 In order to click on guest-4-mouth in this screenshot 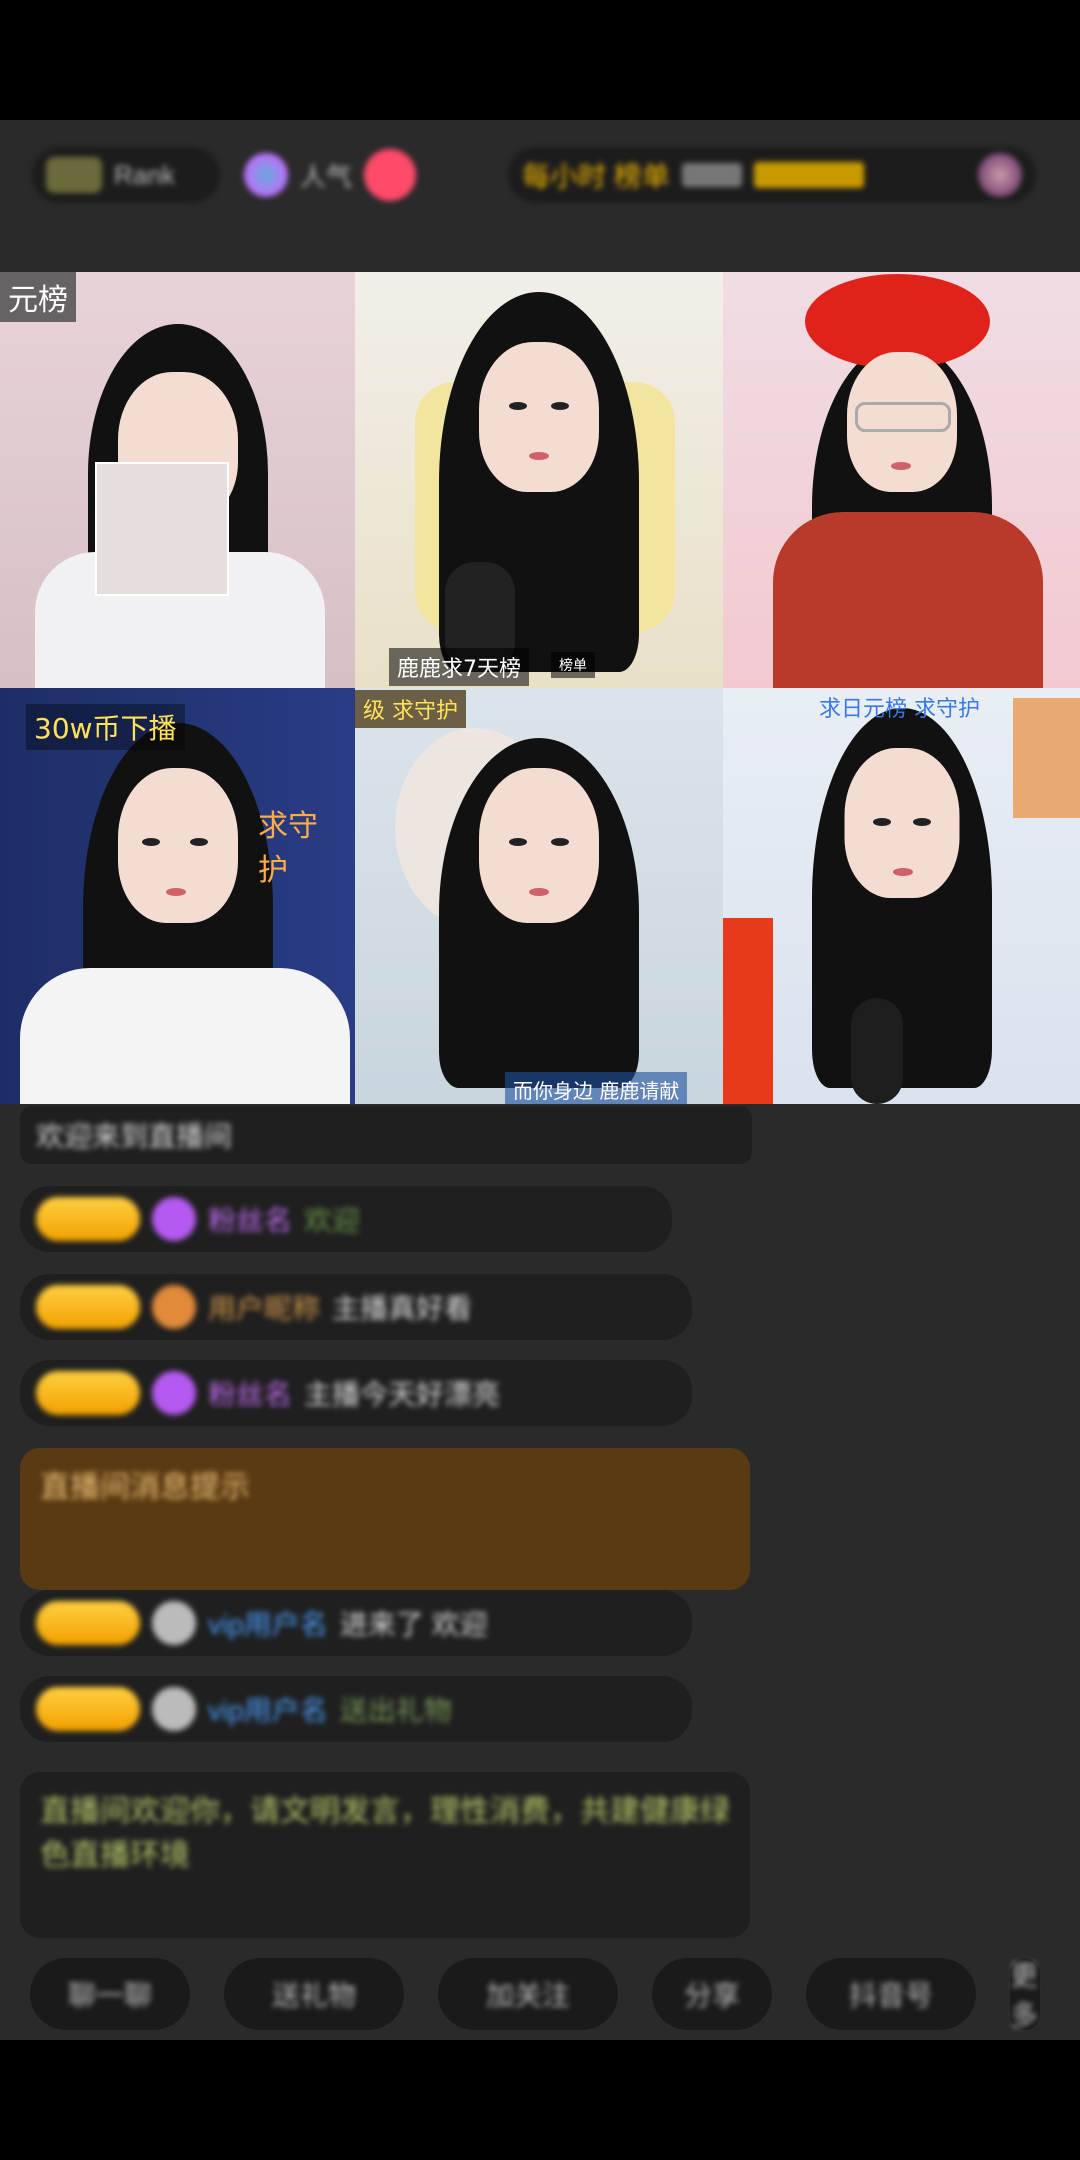, I will do `click(176, 892)`.